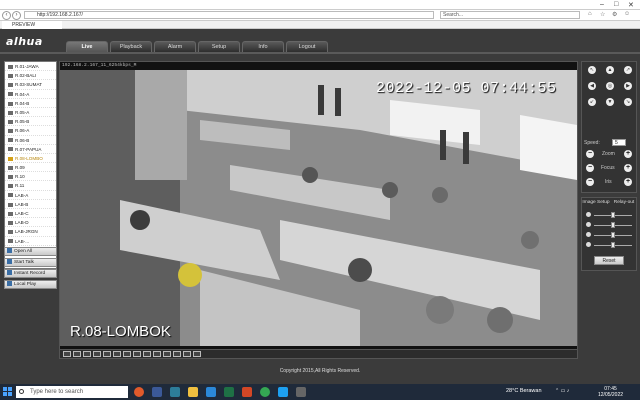 The image size is (640, 400). I want to click on pan-up-icon: ▲, so click(610, 70).